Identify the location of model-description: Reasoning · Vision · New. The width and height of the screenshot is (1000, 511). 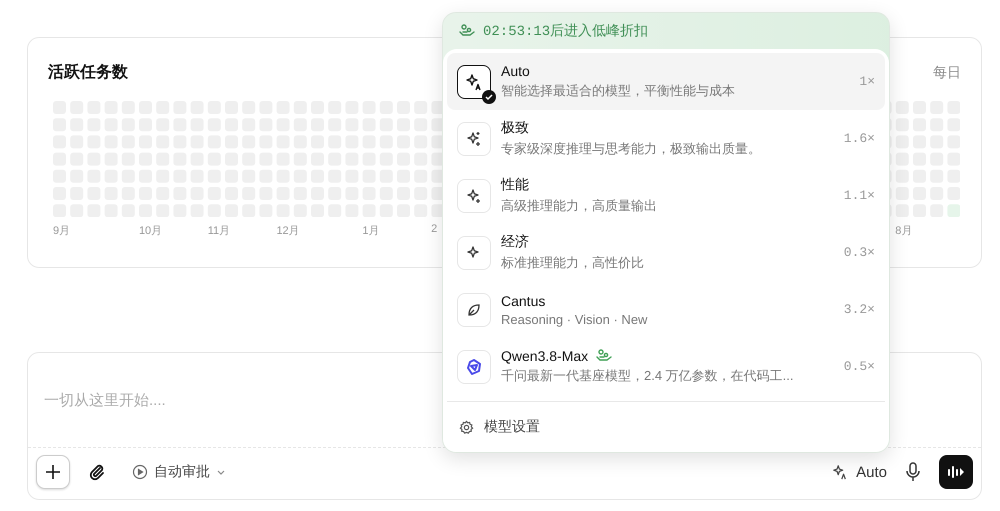
(574, 319).